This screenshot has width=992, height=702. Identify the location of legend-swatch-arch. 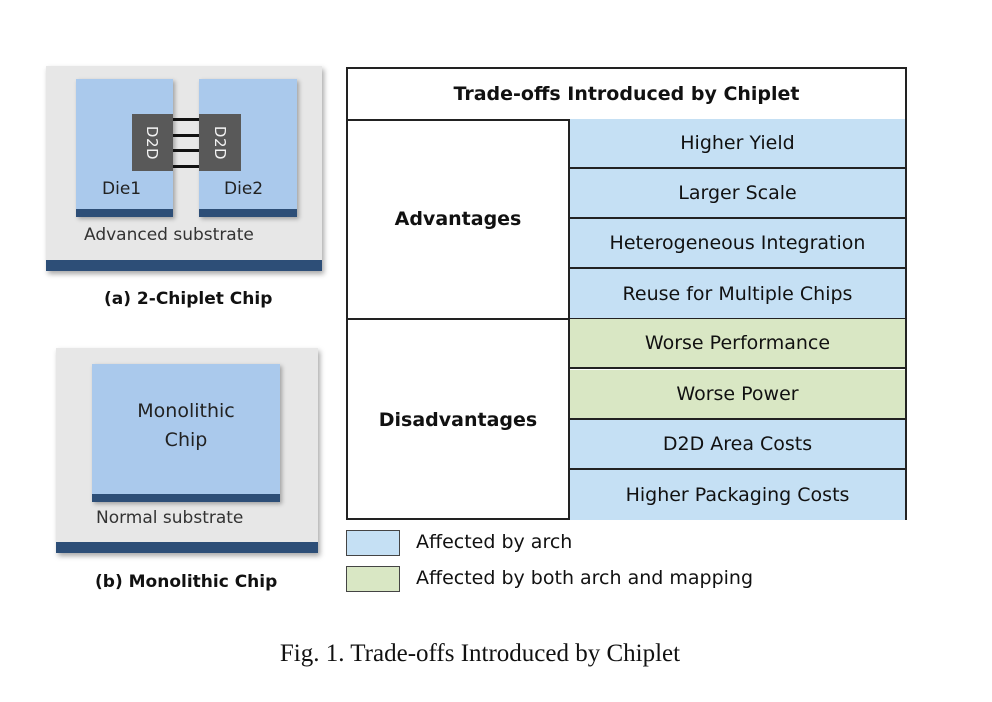
(373, 543).